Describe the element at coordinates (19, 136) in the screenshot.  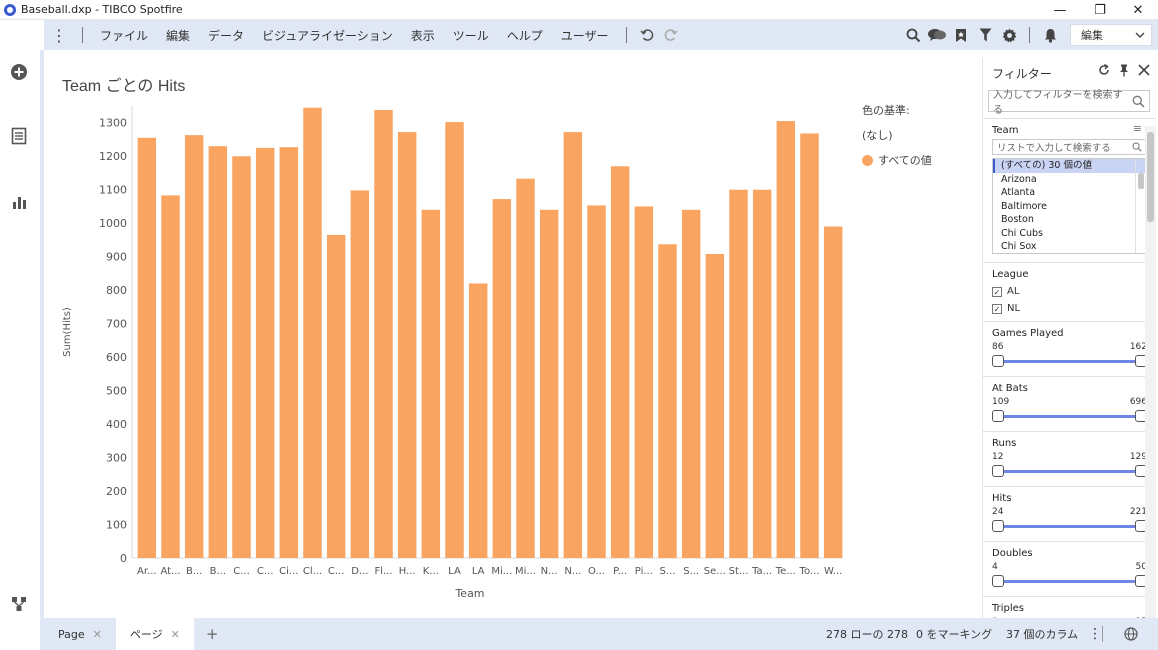
I see `data-panel-icon` at that location.